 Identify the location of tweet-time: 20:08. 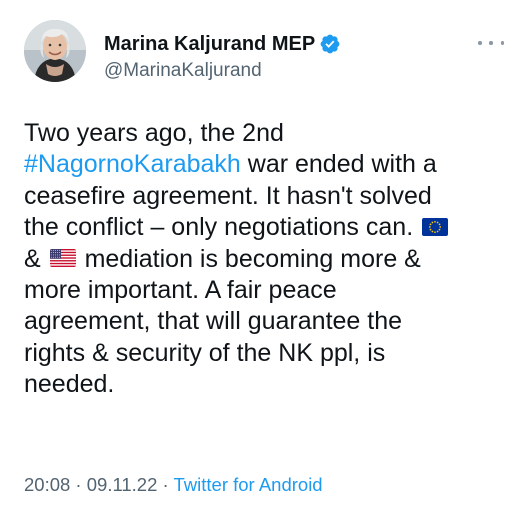
(47, 484).